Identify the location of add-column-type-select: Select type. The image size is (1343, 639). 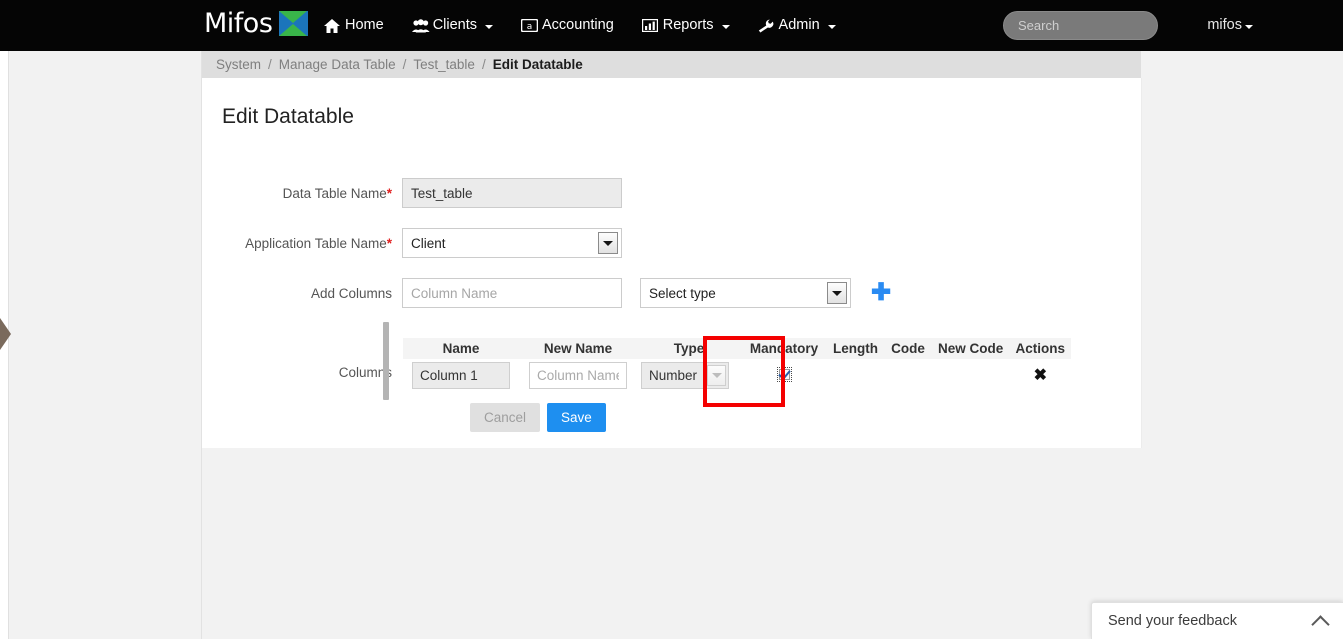
(745, 293).